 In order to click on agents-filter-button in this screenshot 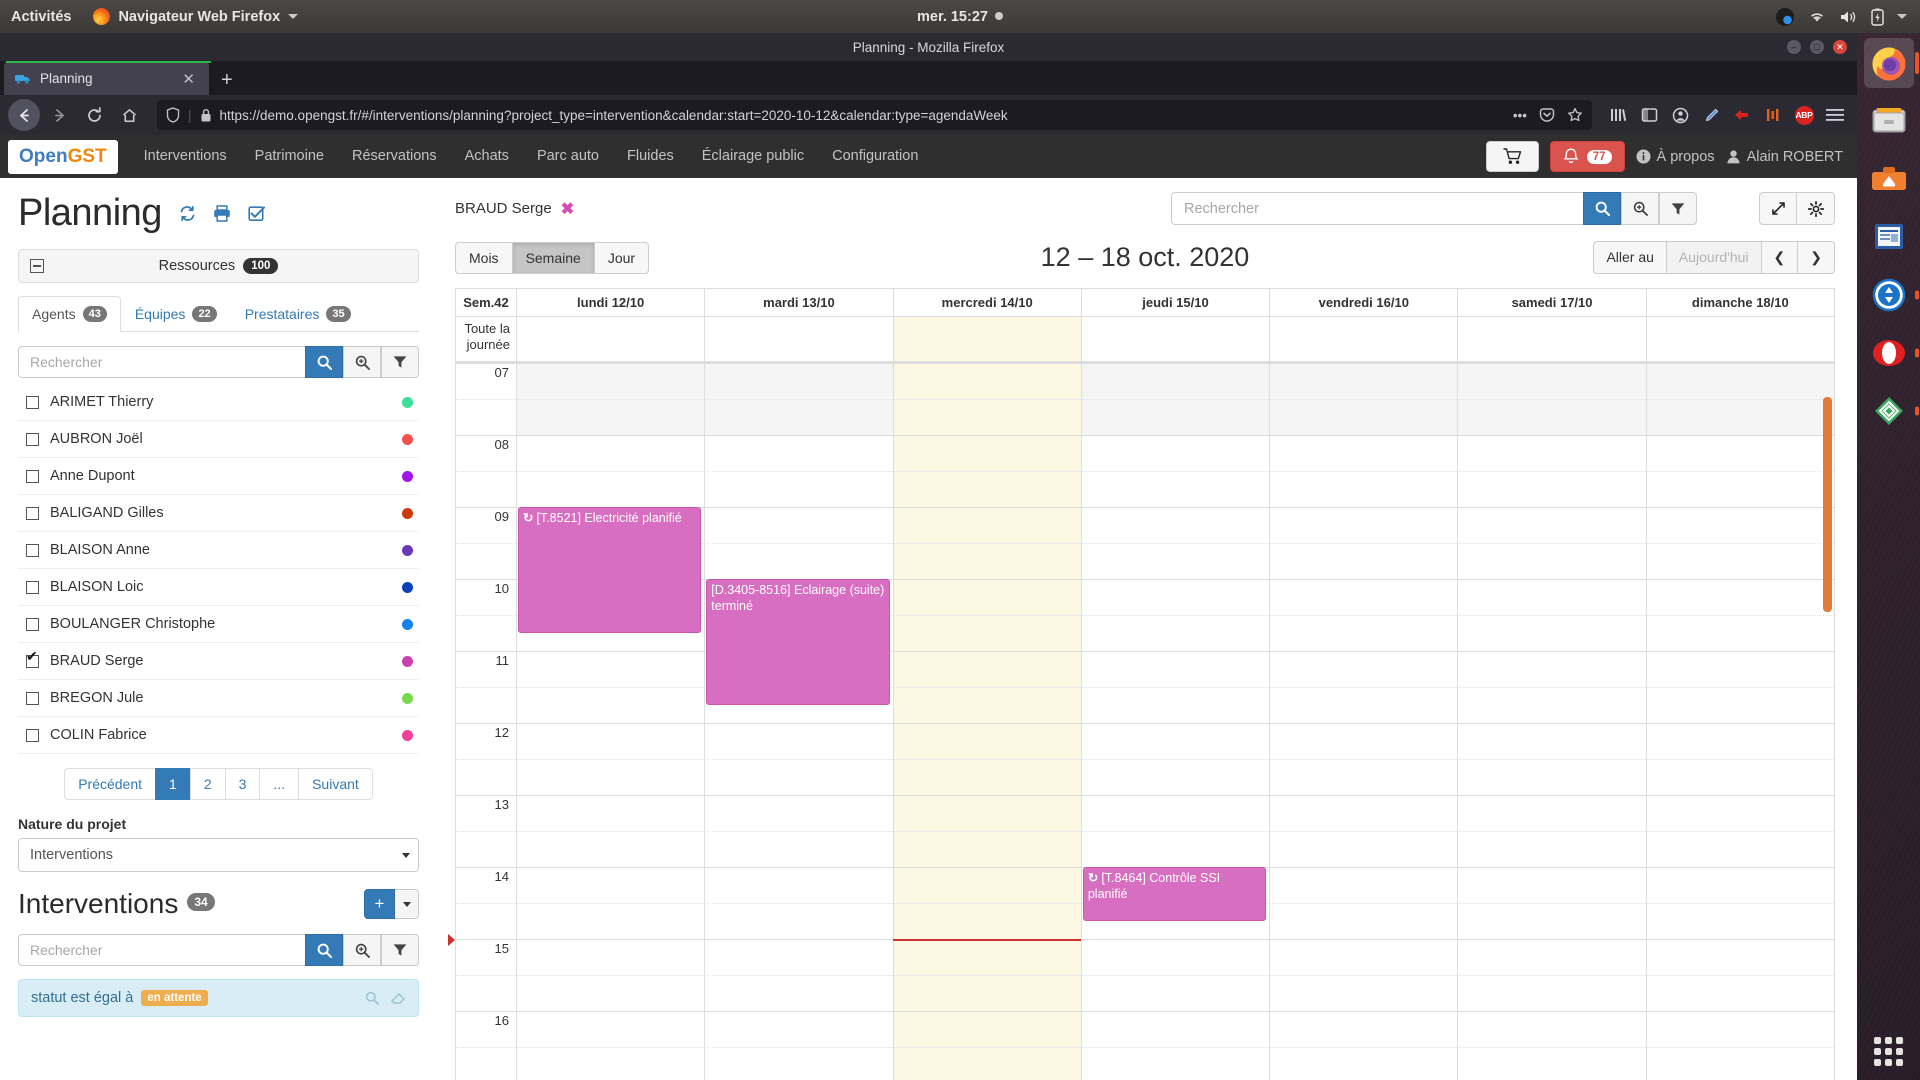, I will do `click(400, 362)`.